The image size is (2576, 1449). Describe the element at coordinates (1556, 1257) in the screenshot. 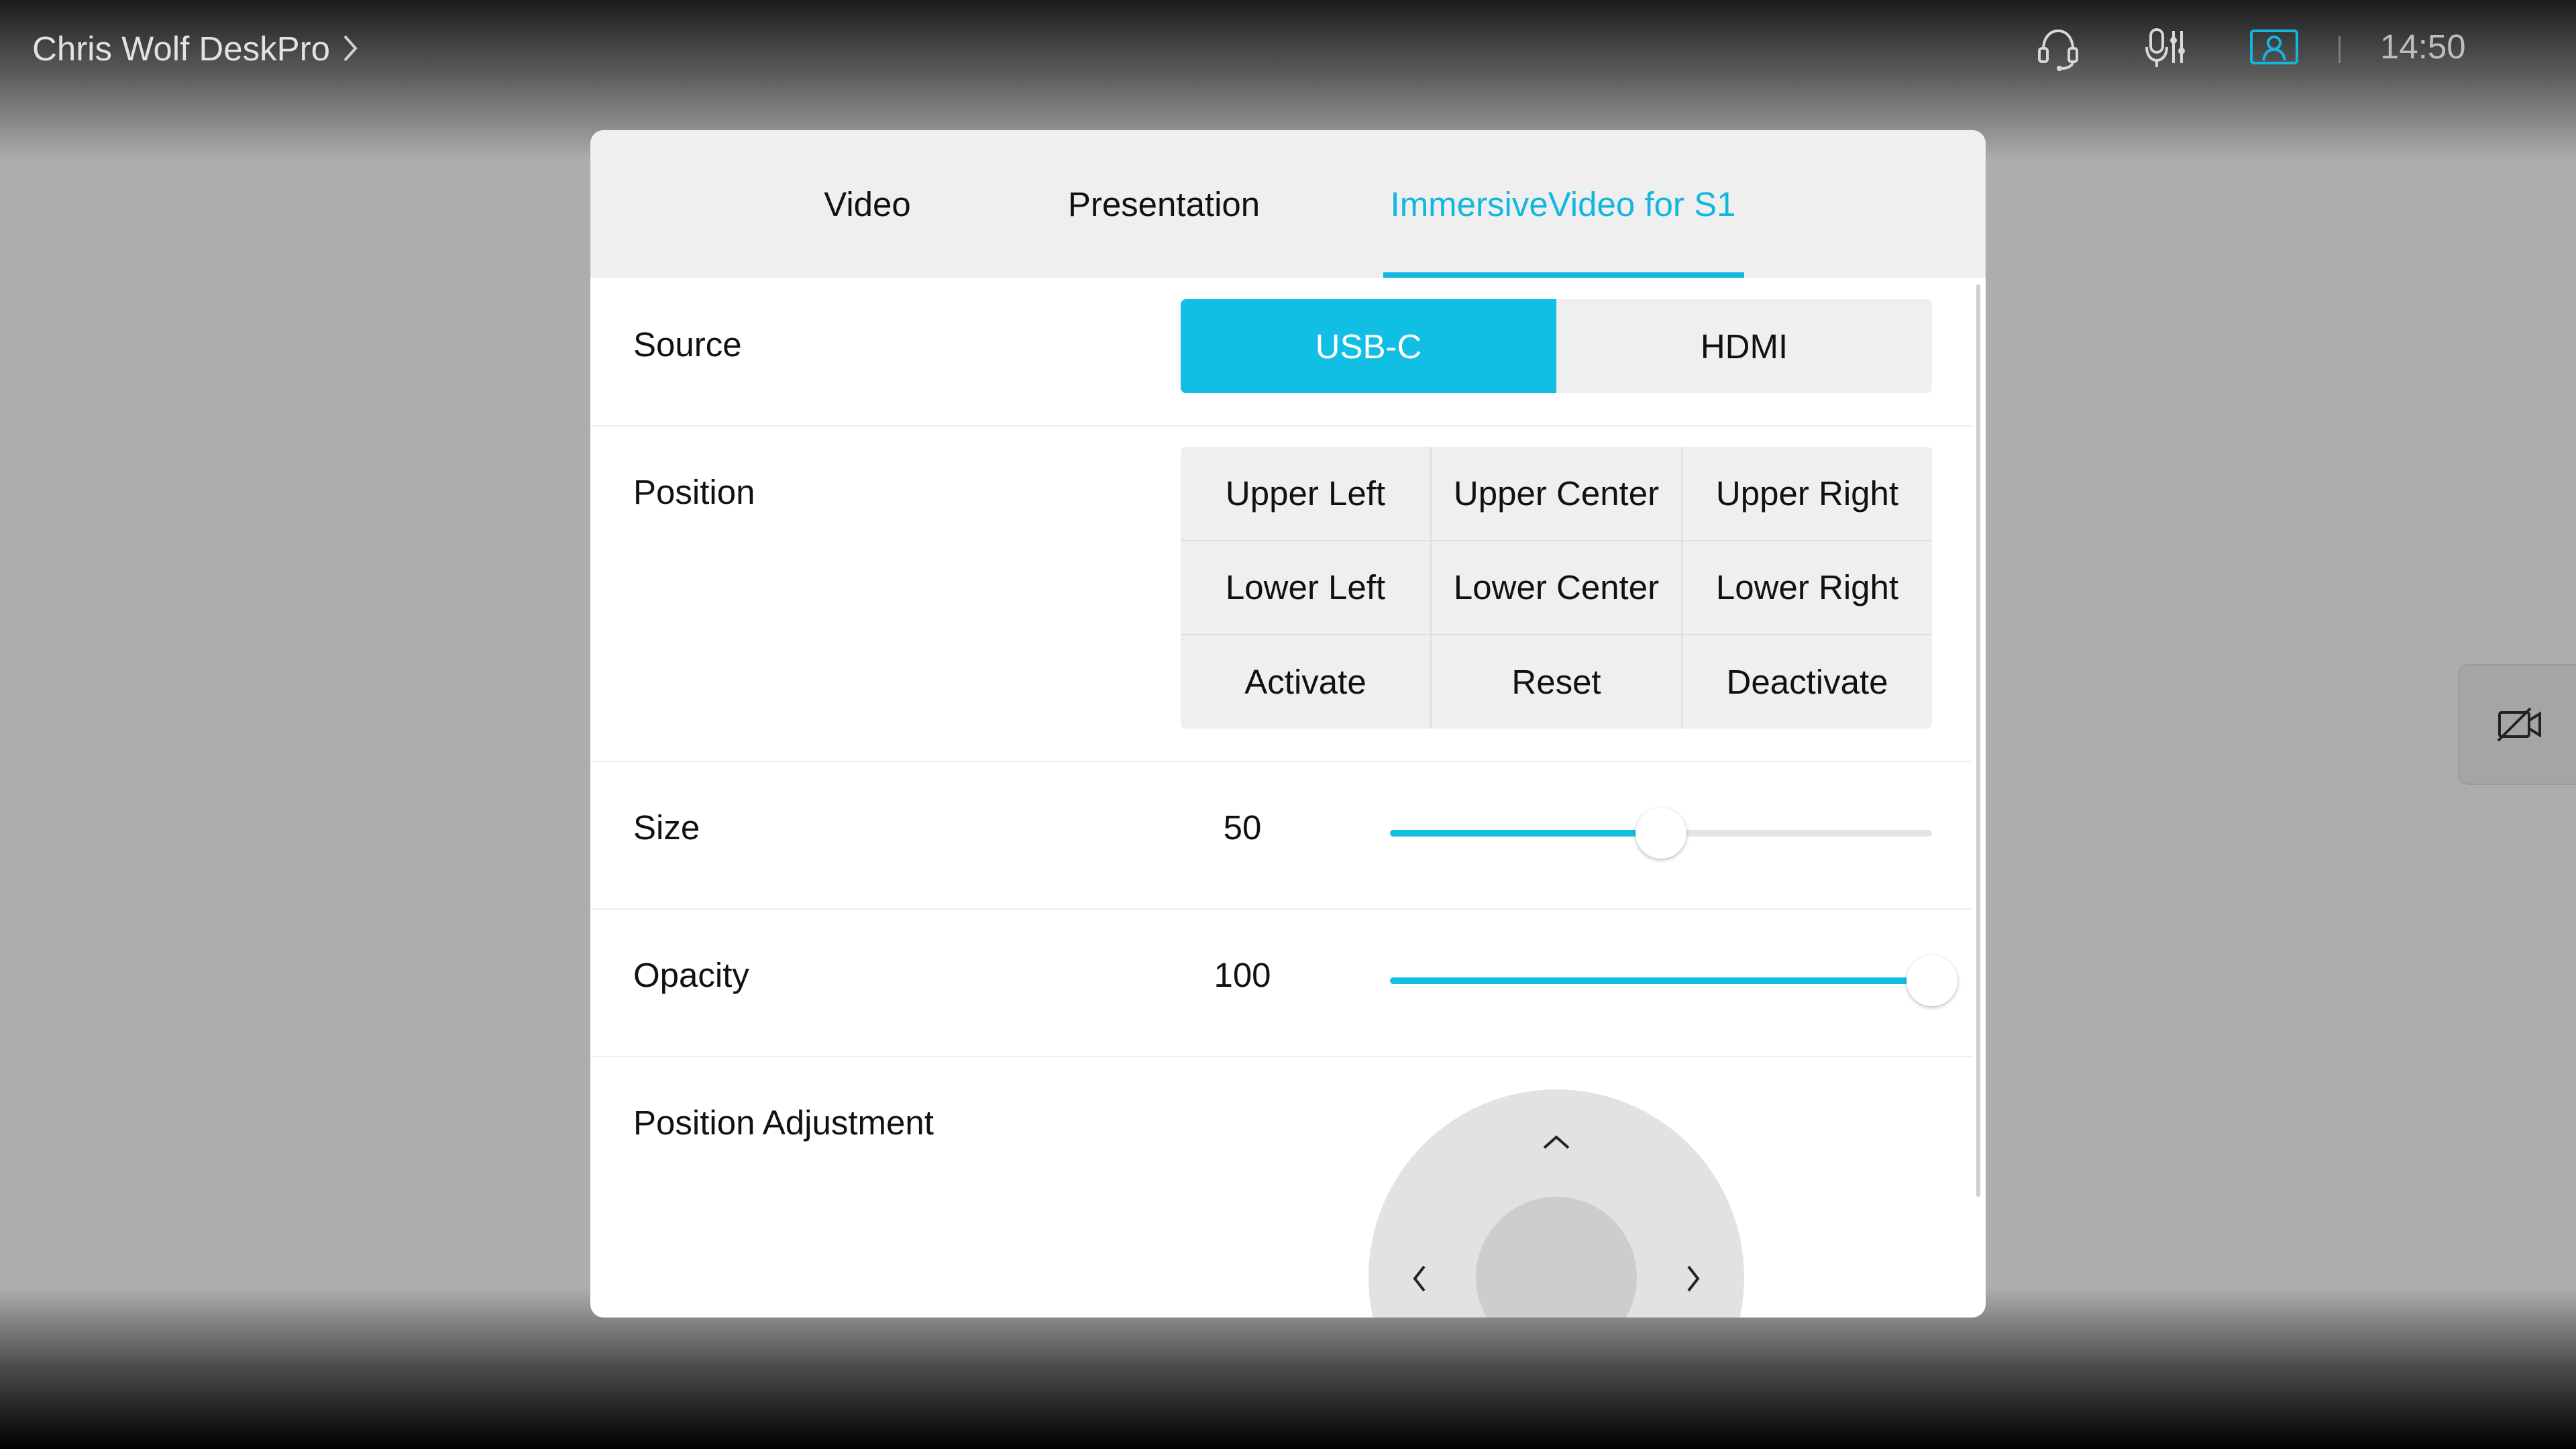

I see `dpad-center-button` at that location.